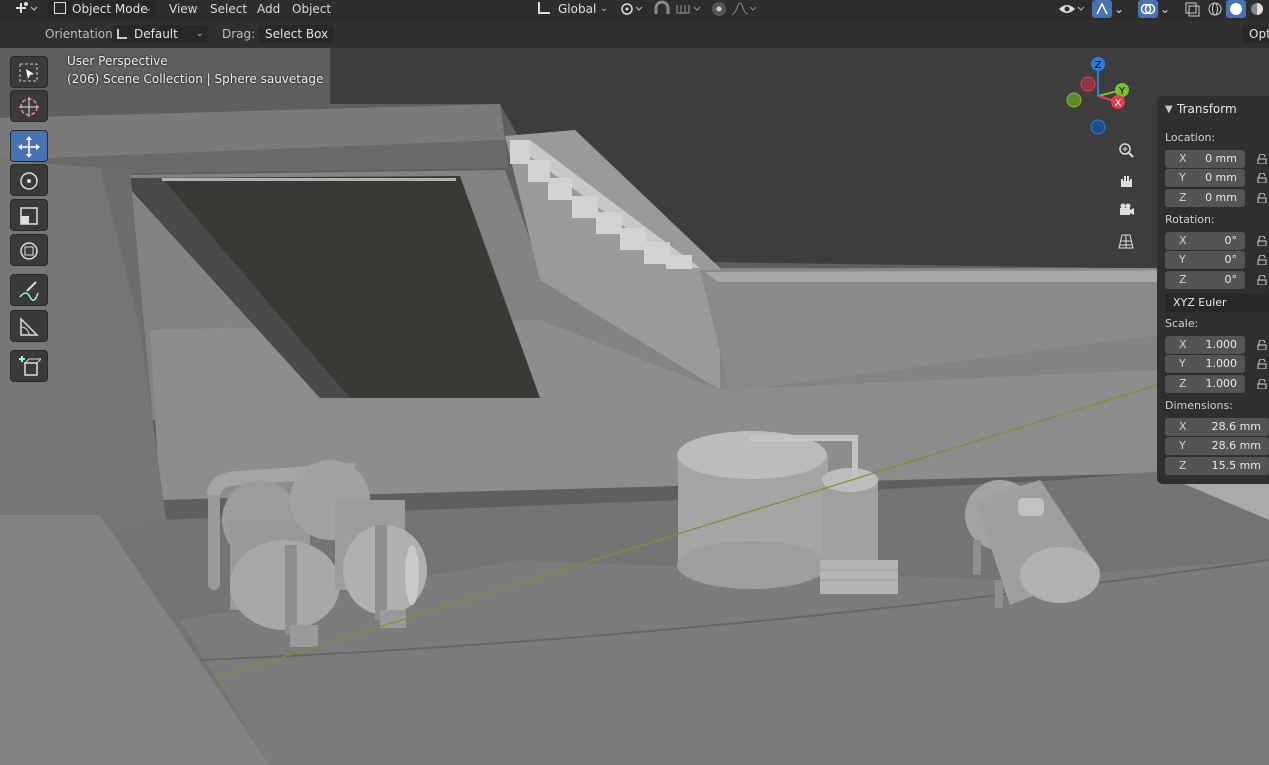 This screenshot has width=1269, height=765. What do you see at coordinates (122, 34) in the screenshot?
I see `orientation-icon` at bounding box center [122, 34].